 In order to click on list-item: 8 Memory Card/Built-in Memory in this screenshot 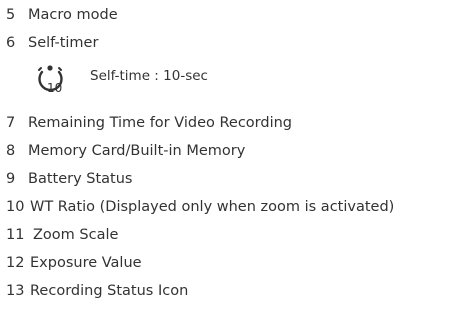, I will do `click(125, 151)`.